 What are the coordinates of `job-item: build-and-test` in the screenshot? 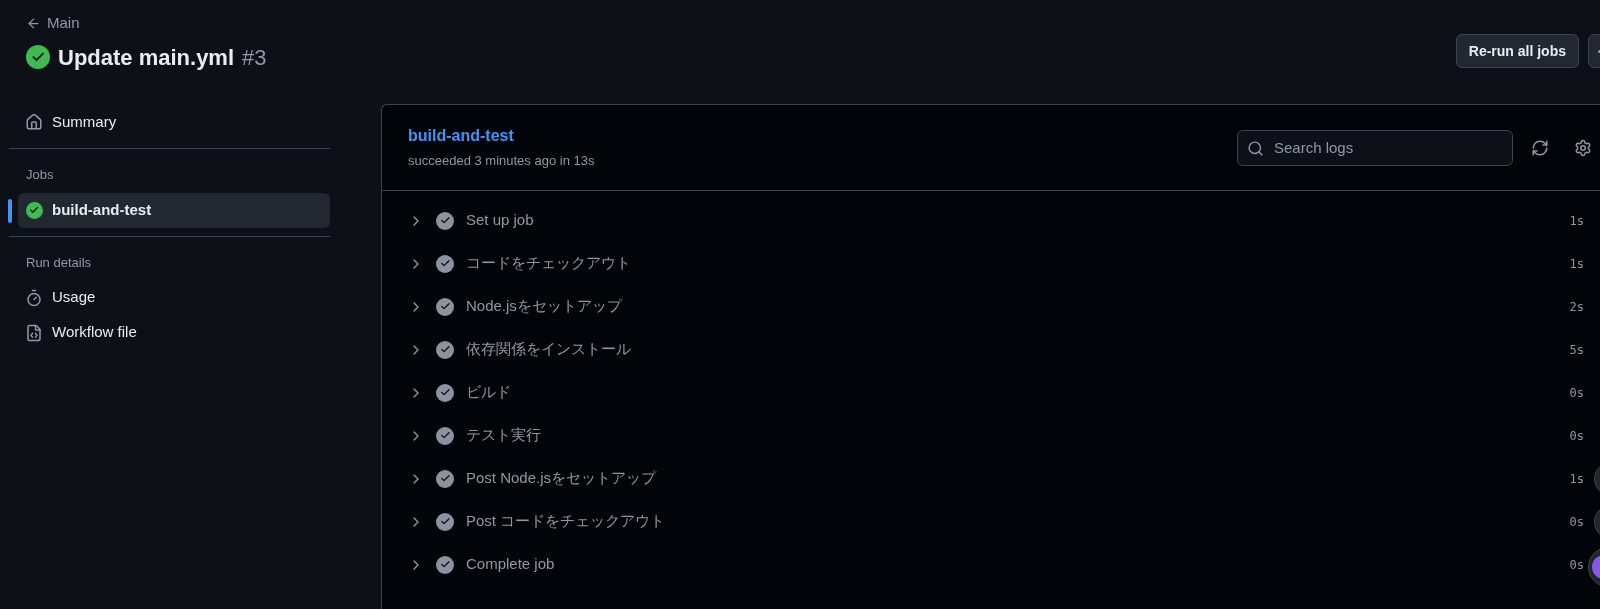 It's located at (174, 210).